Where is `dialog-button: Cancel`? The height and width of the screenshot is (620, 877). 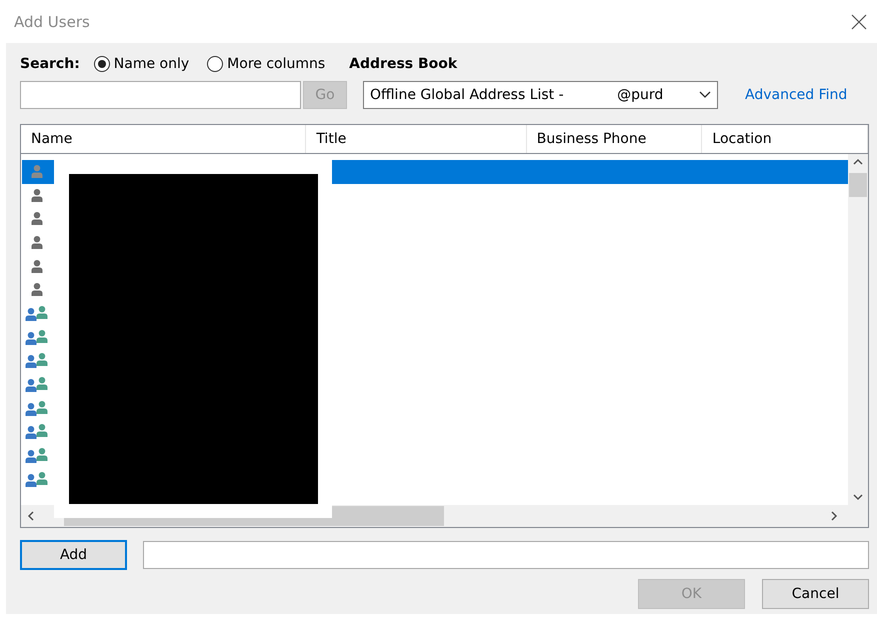 dialog-button: Cancel is located at coordinates (815, 594).